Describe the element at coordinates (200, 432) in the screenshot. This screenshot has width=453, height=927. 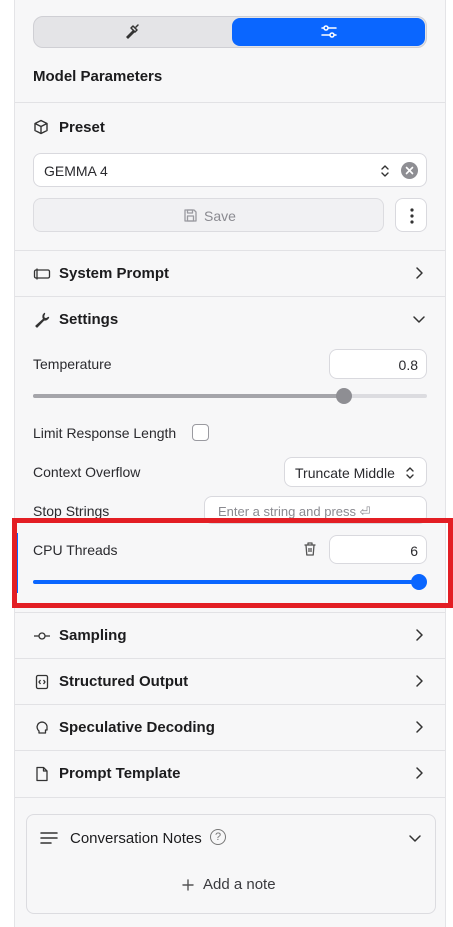
I see `limit-response-length-checkbox` at that location.